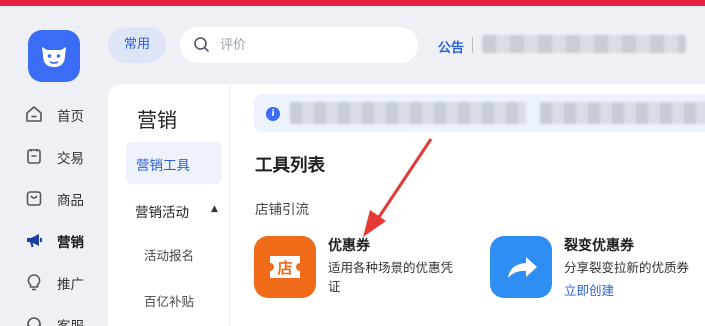 This screenshot has width=705, height=326. What do you see at coordinates (201, 44) in the screenshot?
I see `search-icon` at bounding box center [201, 44].